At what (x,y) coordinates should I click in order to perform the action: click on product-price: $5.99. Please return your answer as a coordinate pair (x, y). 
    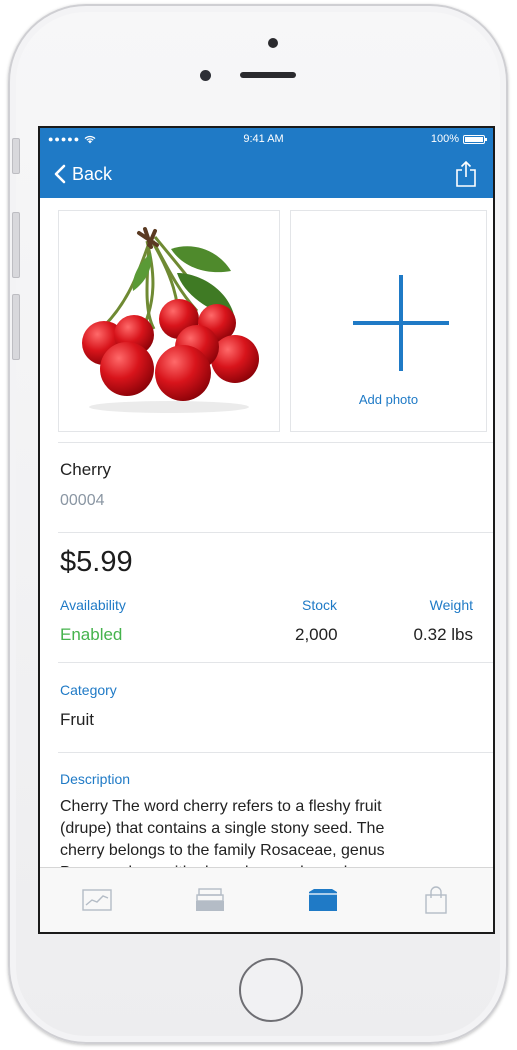
    Looking at the image, I should click on (96, 562).